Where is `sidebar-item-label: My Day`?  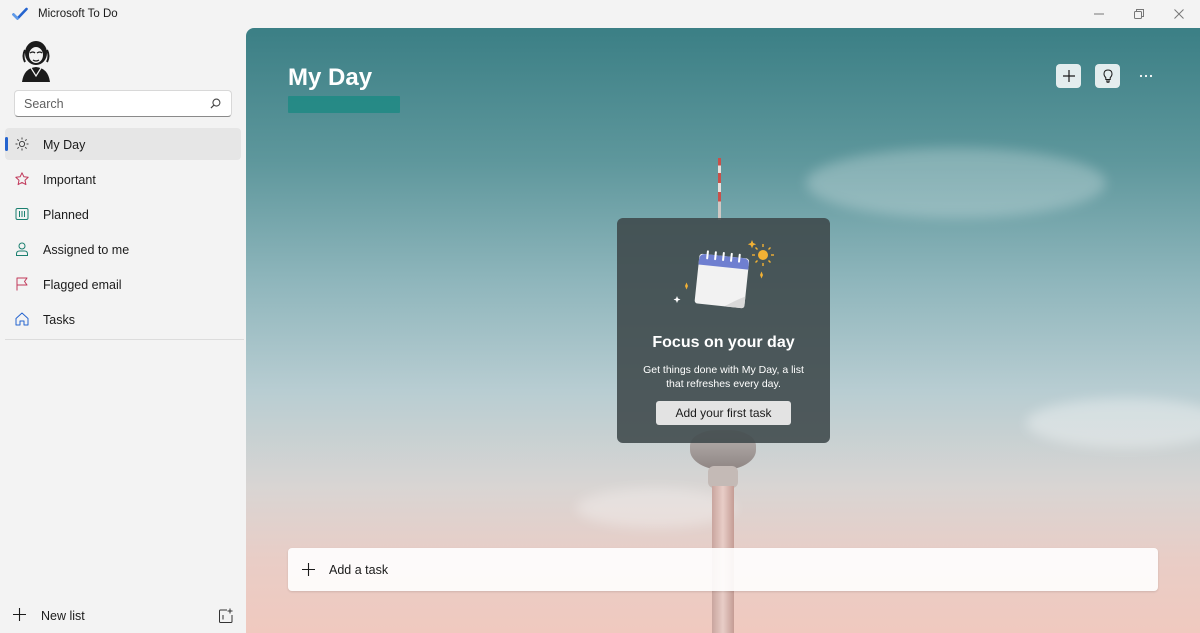 sidebar-item-label: My Day is located at coordinates (64, 145).